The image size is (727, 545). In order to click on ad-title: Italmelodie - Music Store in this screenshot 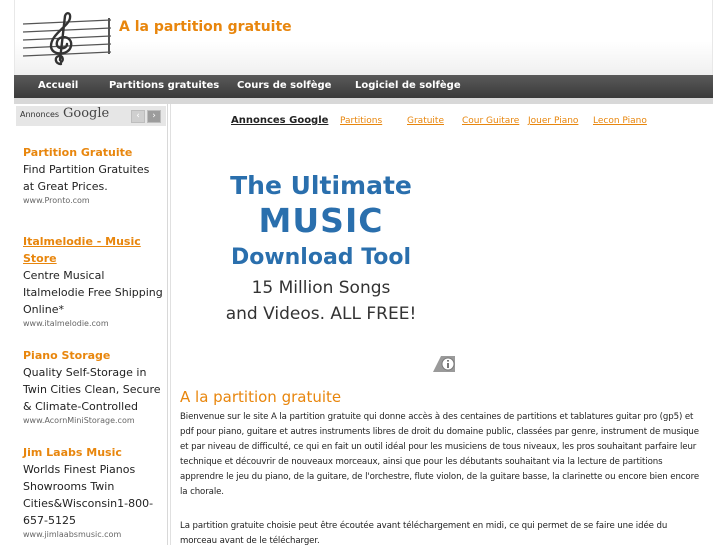, I will do `click(93, 250)`.